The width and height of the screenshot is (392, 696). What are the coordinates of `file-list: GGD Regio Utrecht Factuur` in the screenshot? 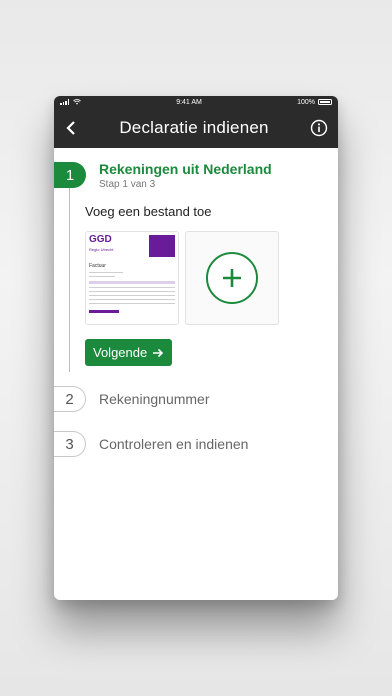 It's located at (211, 278).